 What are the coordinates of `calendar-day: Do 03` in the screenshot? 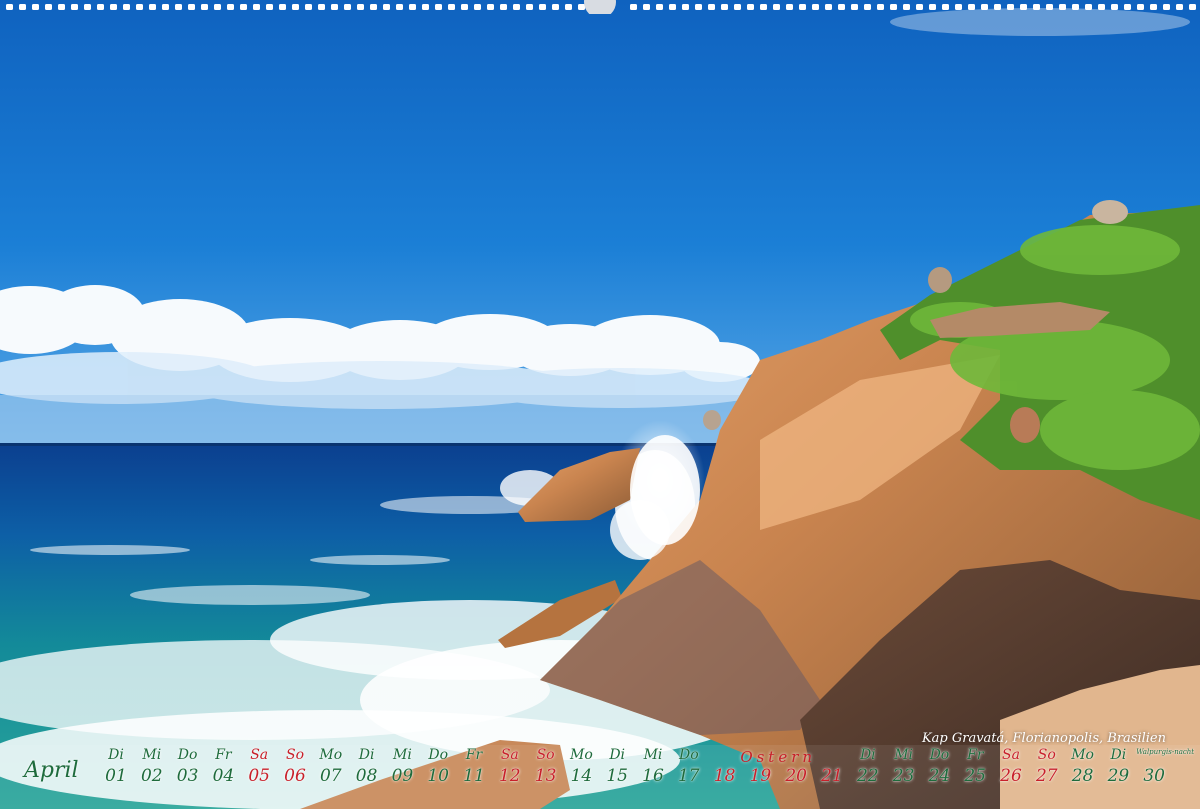 It's located at (188, 766).